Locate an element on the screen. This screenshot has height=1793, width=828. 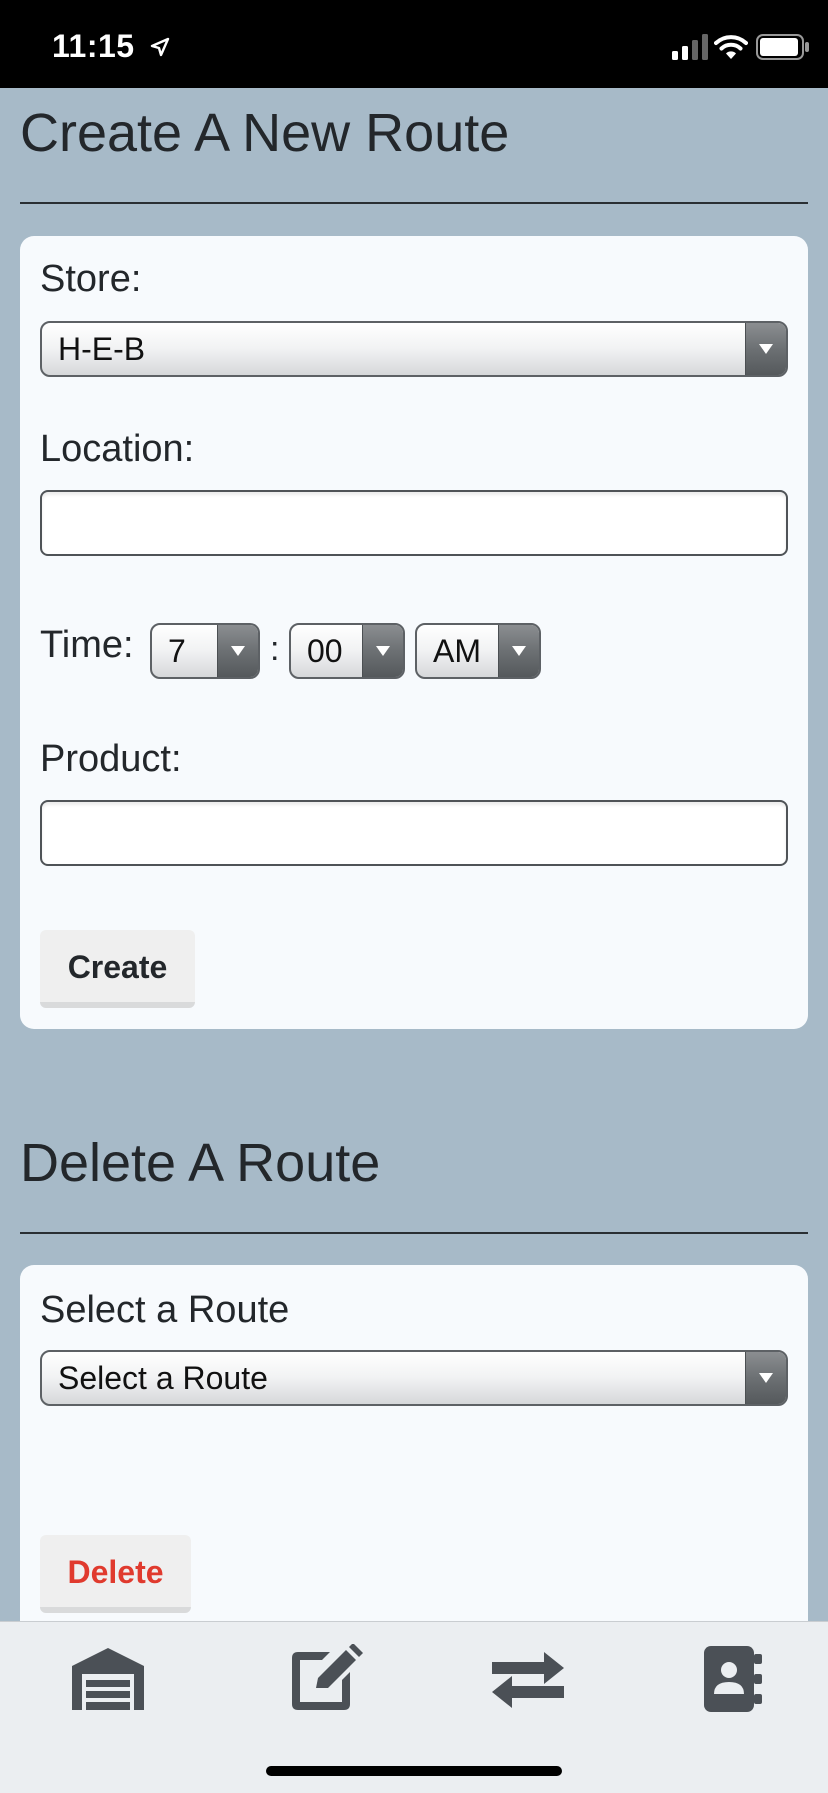
store-select: H-E-B is located at coordinates (414, 349).